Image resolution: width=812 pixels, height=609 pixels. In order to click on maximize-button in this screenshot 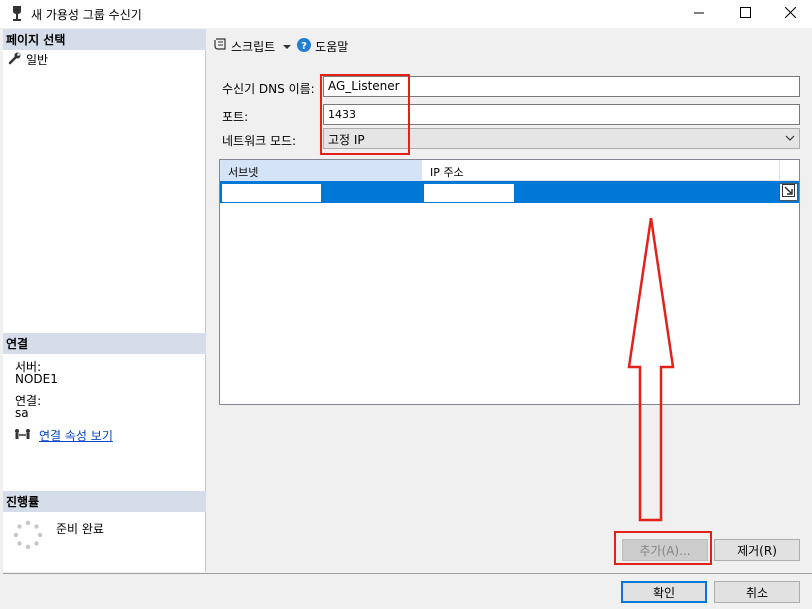, I will do `click(745, 14)`.